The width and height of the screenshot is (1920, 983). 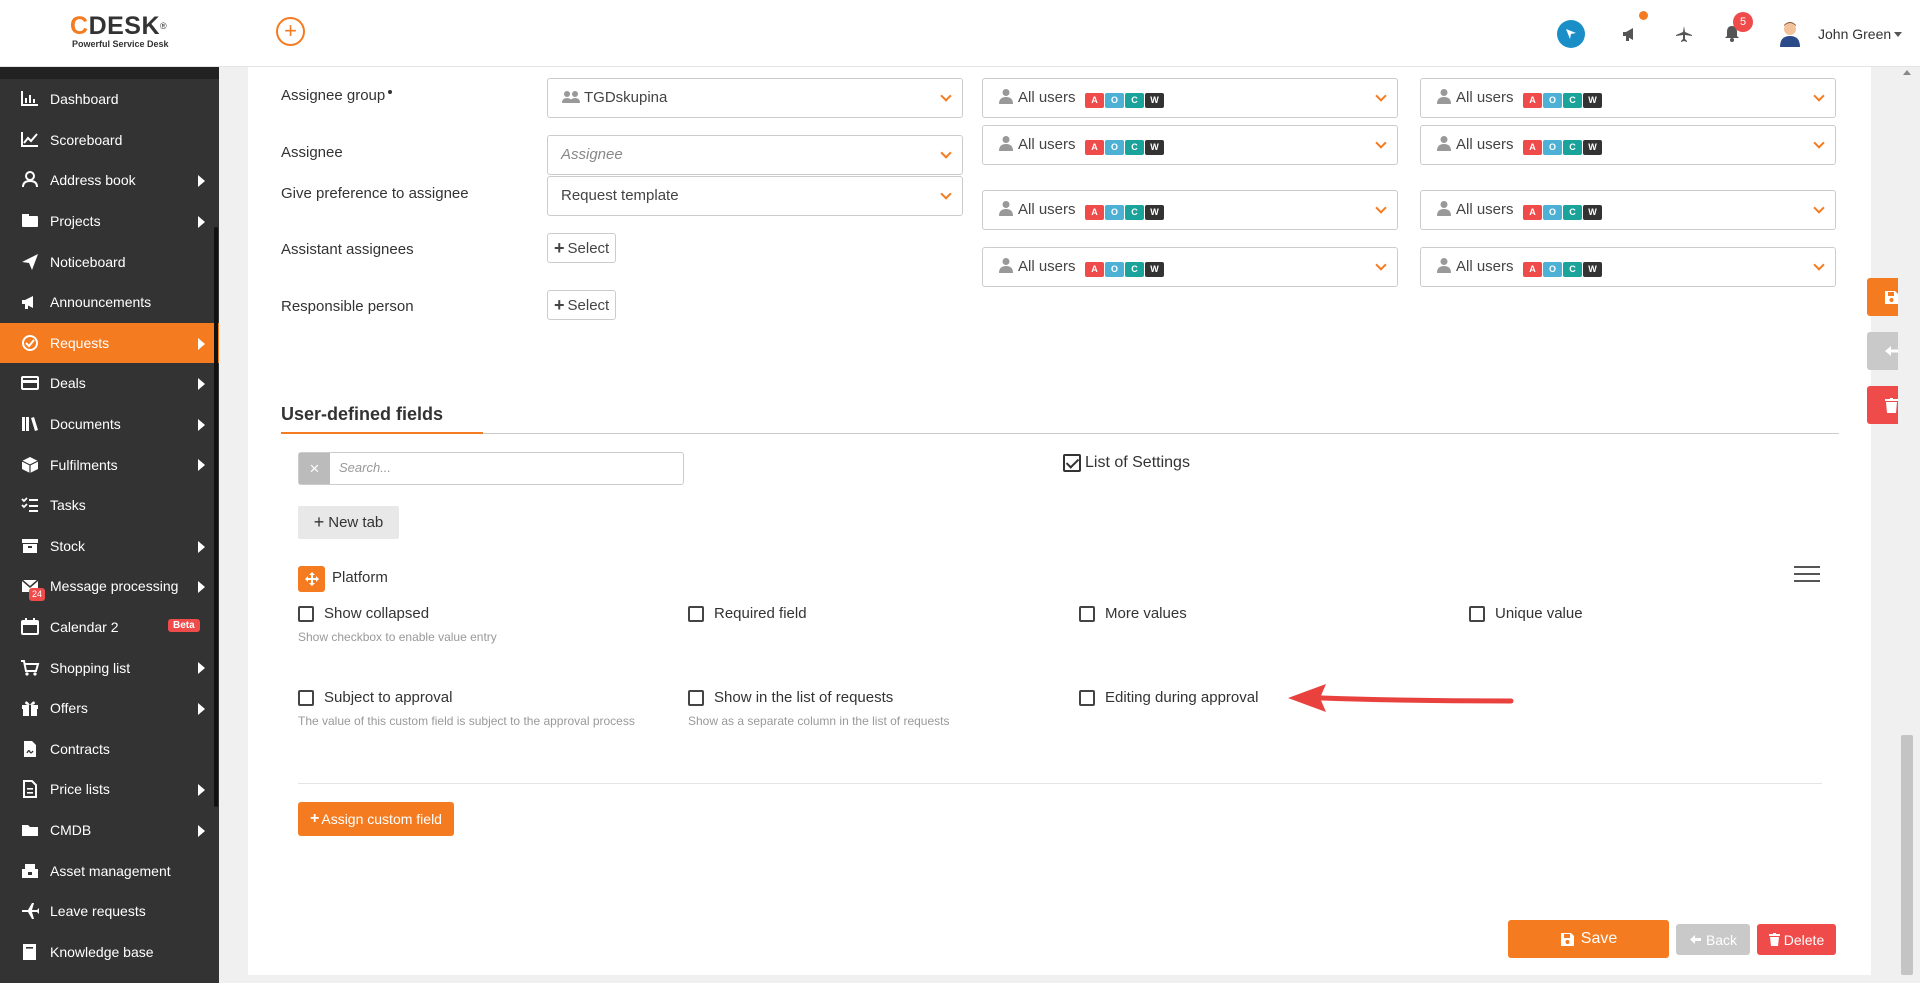 What do you see at coordinates (1154, 269) in the screenshot?
I see `chip-w: W` at bounding box center [1154, 269].